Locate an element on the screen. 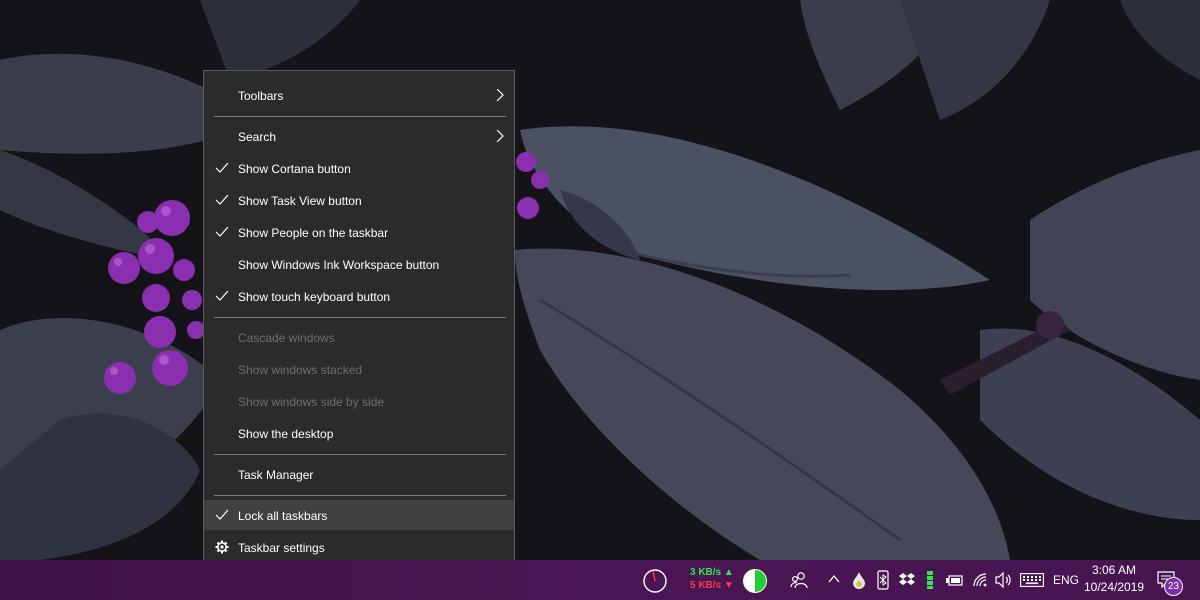  menu-item-show-windows-stacked: Show windows stacked is located at coordinates (359, 369).